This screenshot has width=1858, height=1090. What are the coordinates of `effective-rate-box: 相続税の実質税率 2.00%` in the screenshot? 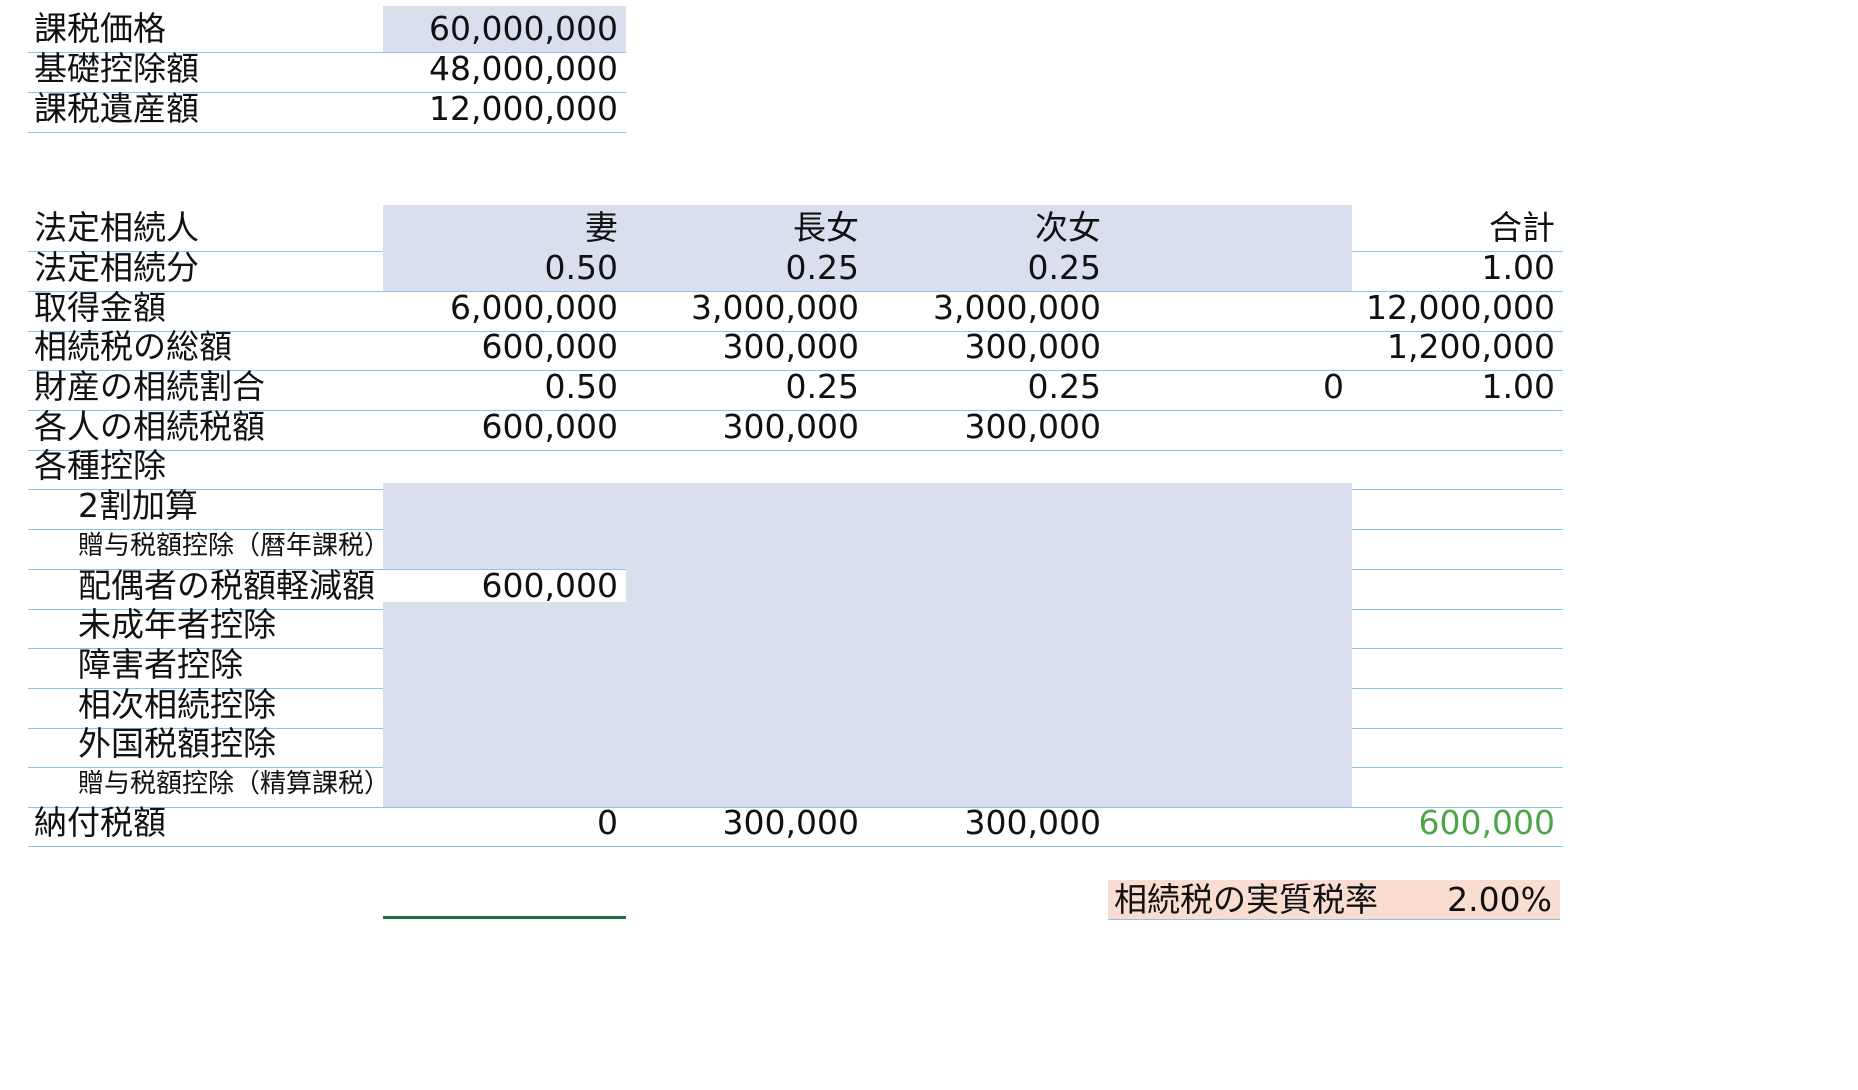 It's located at (1334, 900).